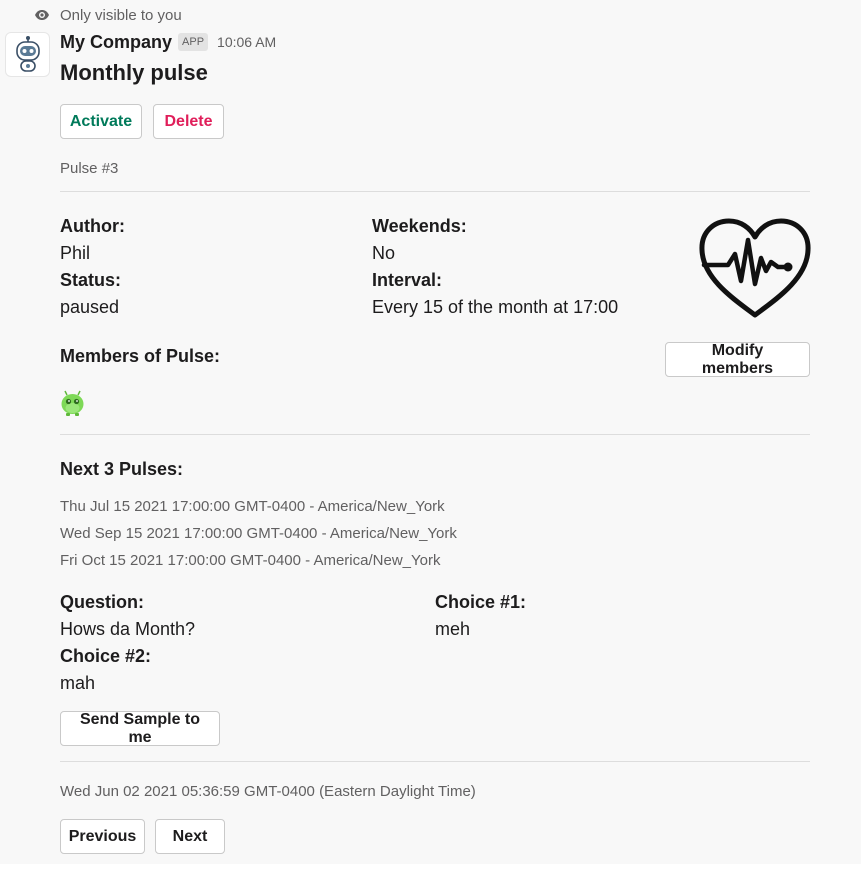 Image resolution: width=861 pixels, height=869 pixels. I want to click on status-value: paused, so click(90, 307).